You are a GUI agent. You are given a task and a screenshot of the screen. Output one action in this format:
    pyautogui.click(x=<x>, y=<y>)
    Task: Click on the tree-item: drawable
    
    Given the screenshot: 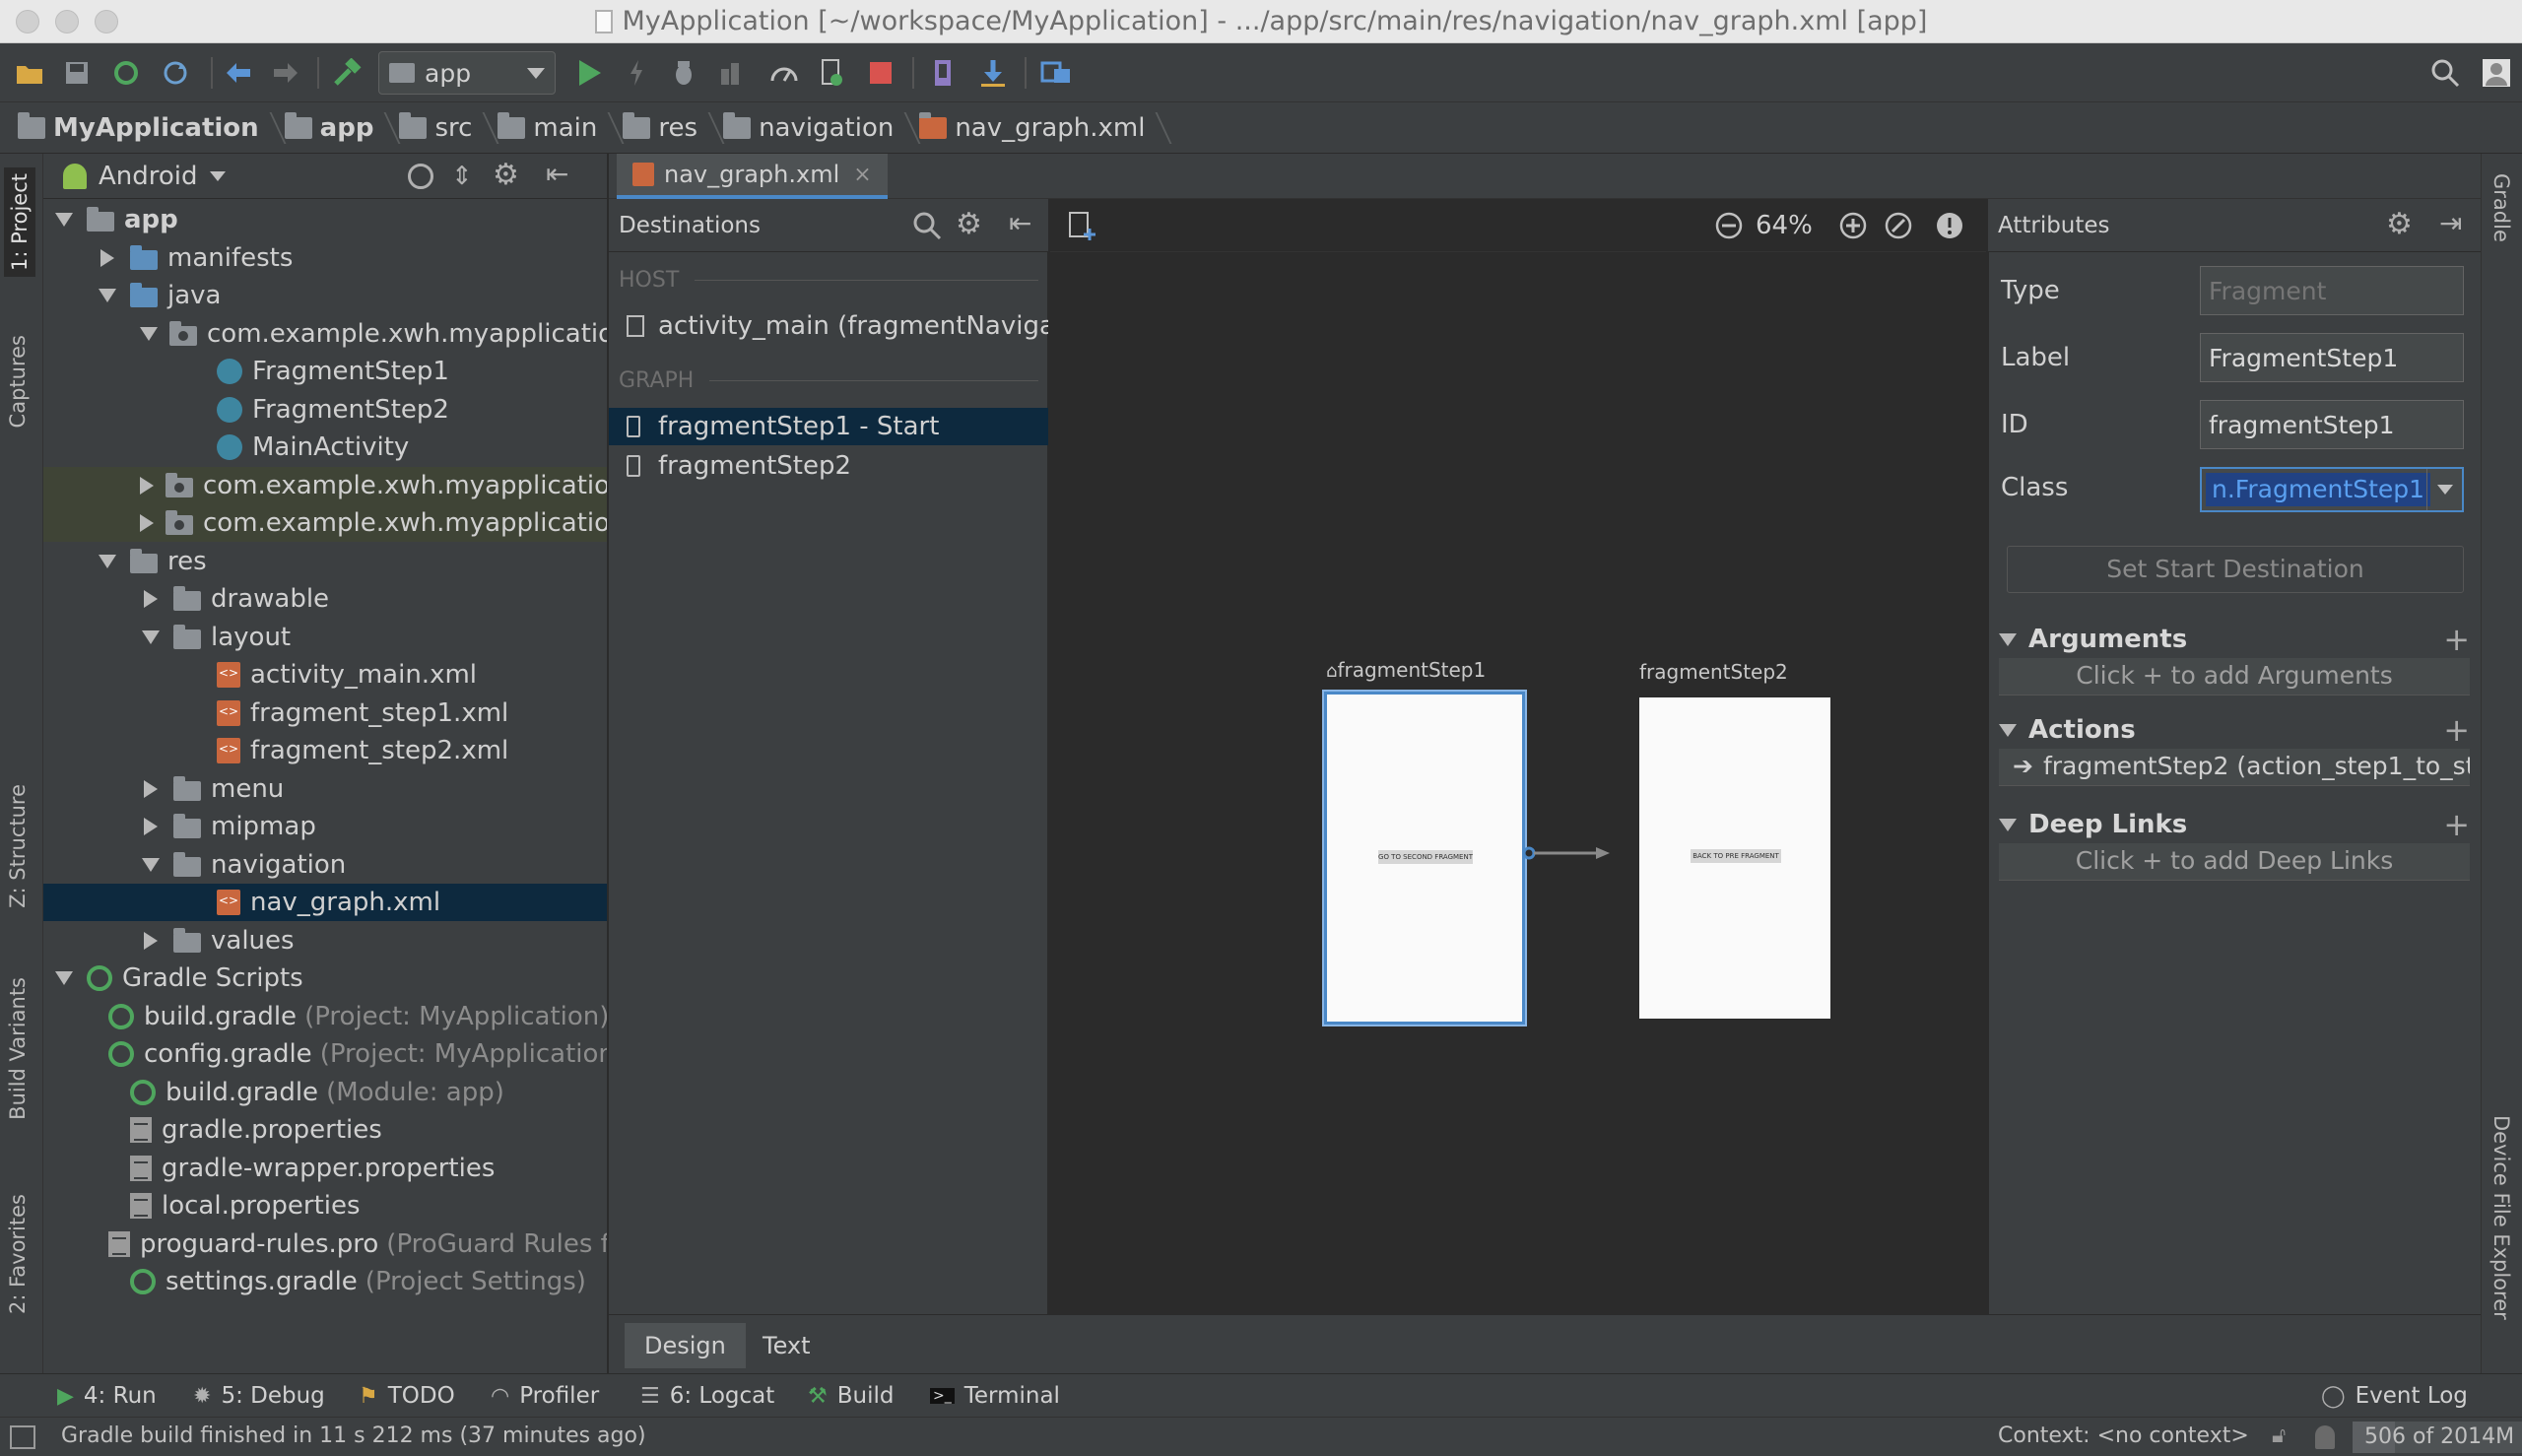 What is the action you would take?
    pyautogui.click(x=325, y=599)
    